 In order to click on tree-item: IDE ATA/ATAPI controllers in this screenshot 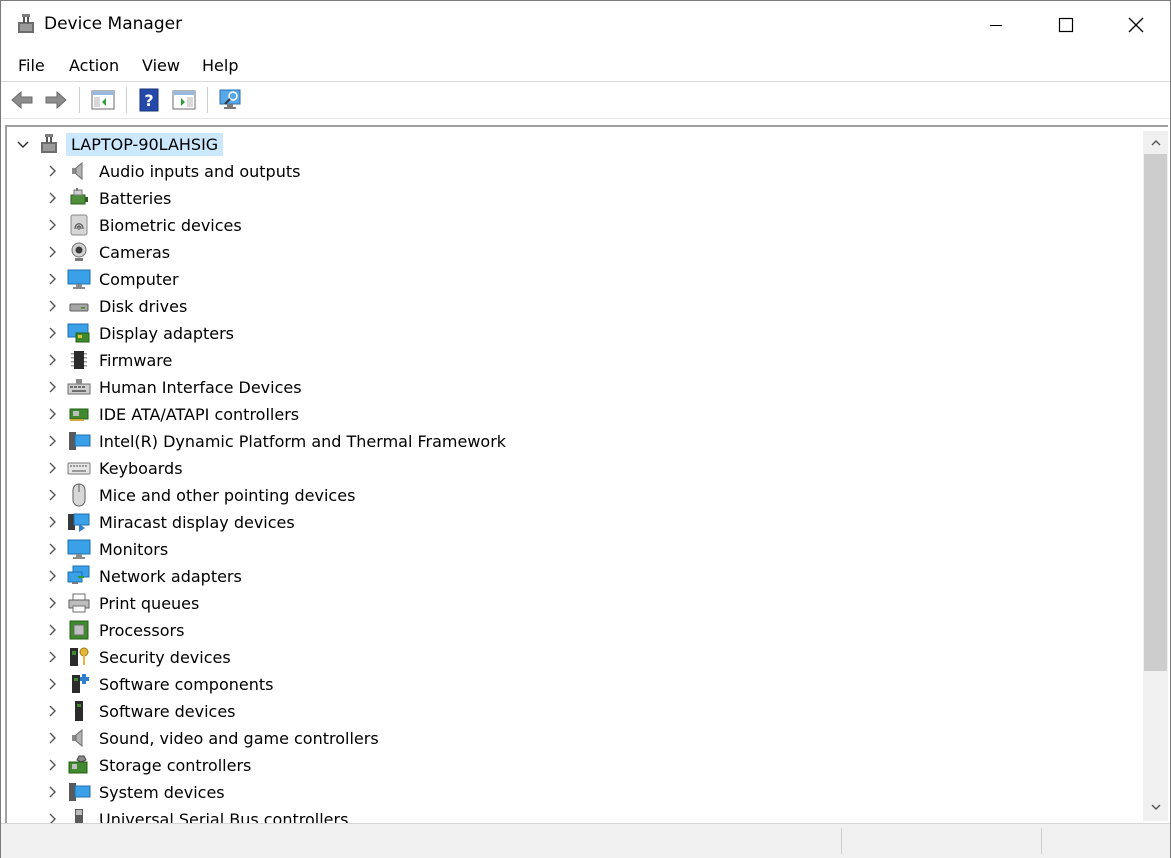, I will do `click(574, 414)`.